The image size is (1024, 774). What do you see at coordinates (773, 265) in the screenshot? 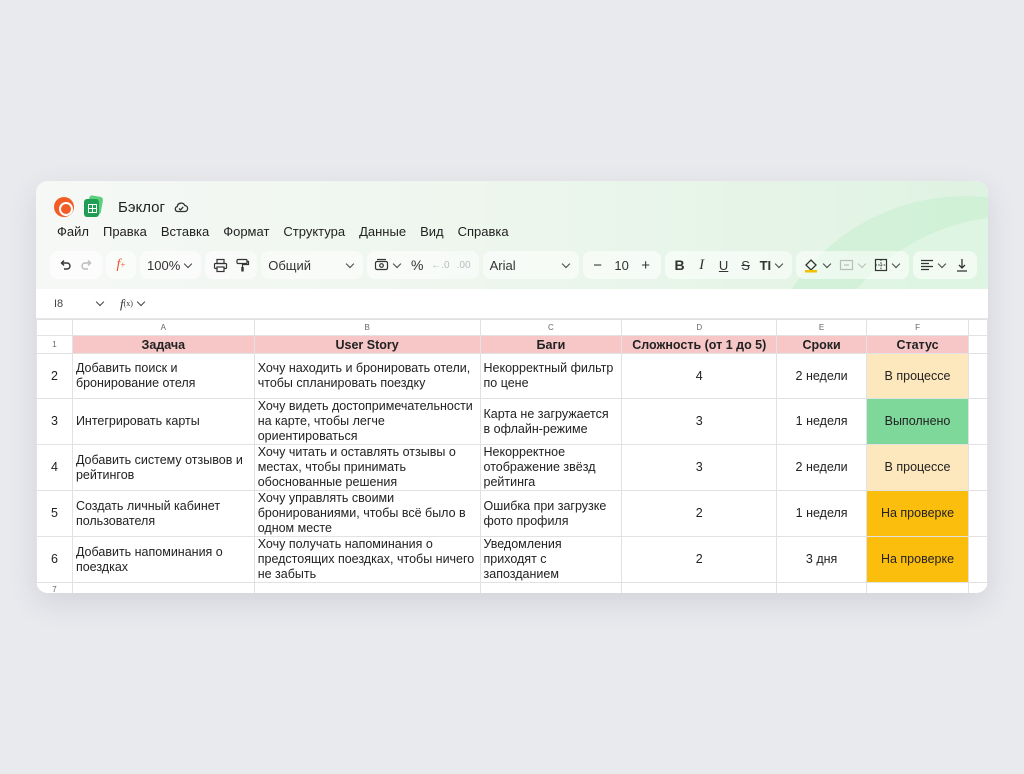
I see `text-size-button: TI` at bounding box center [773, 265].